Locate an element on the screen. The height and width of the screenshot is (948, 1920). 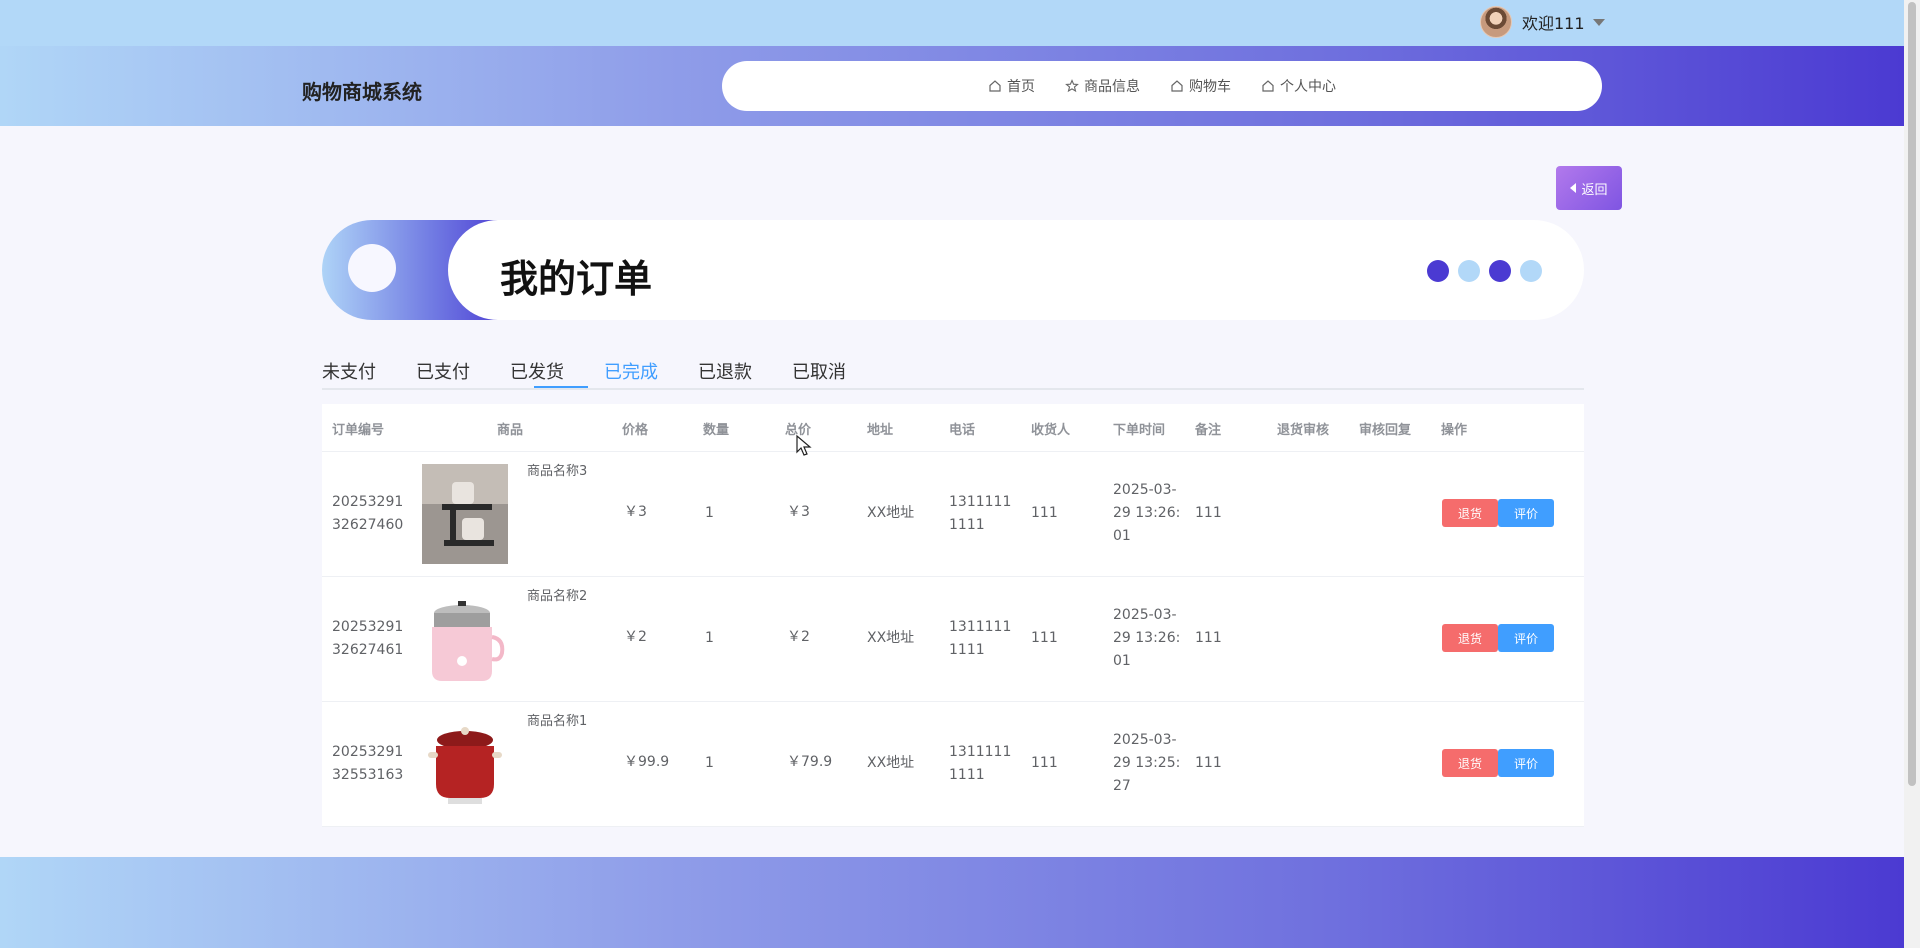
tab-refunded: 已退款 is located at coordinates (725, 371).